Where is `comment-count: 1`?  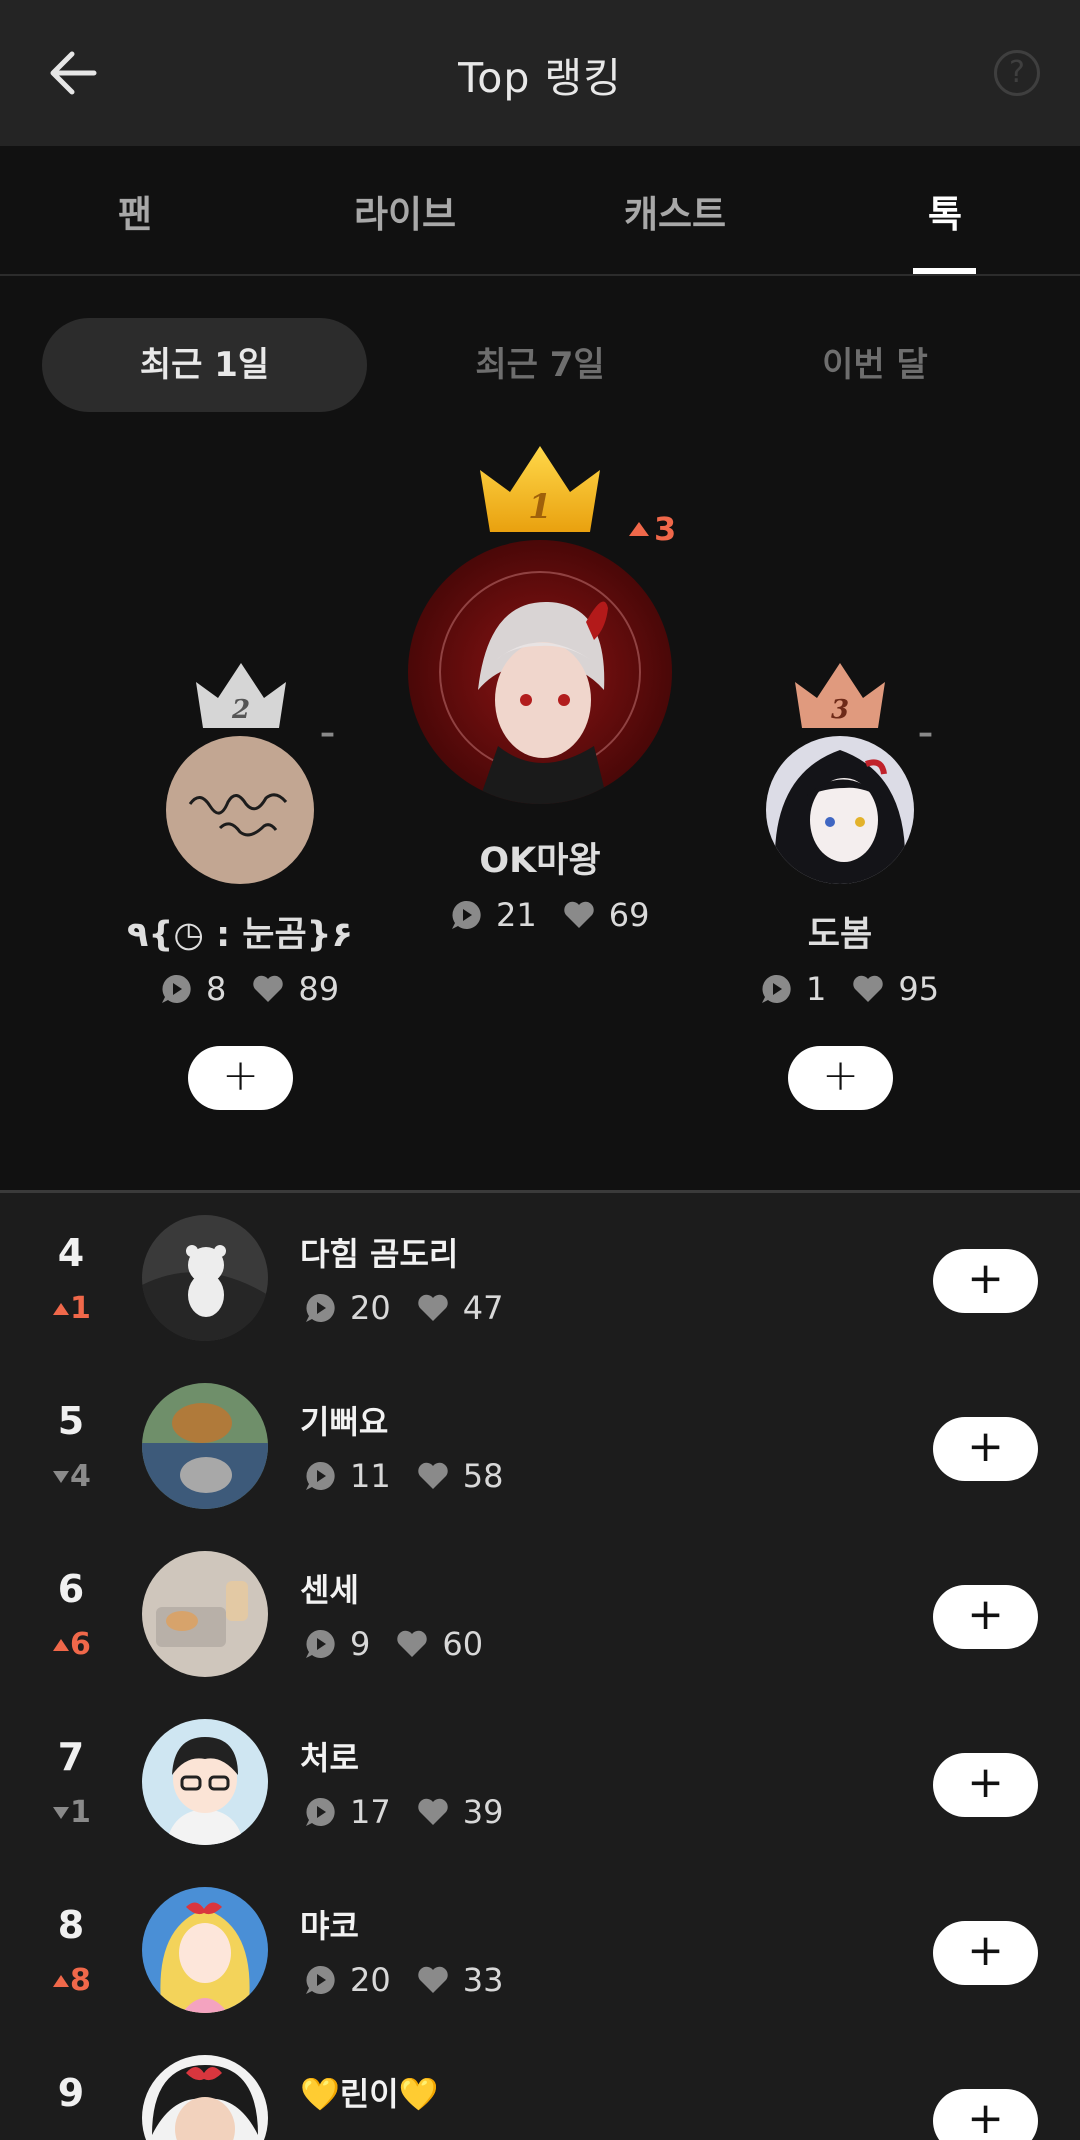
comment-count: 1 is located at coordinates (816, 989).